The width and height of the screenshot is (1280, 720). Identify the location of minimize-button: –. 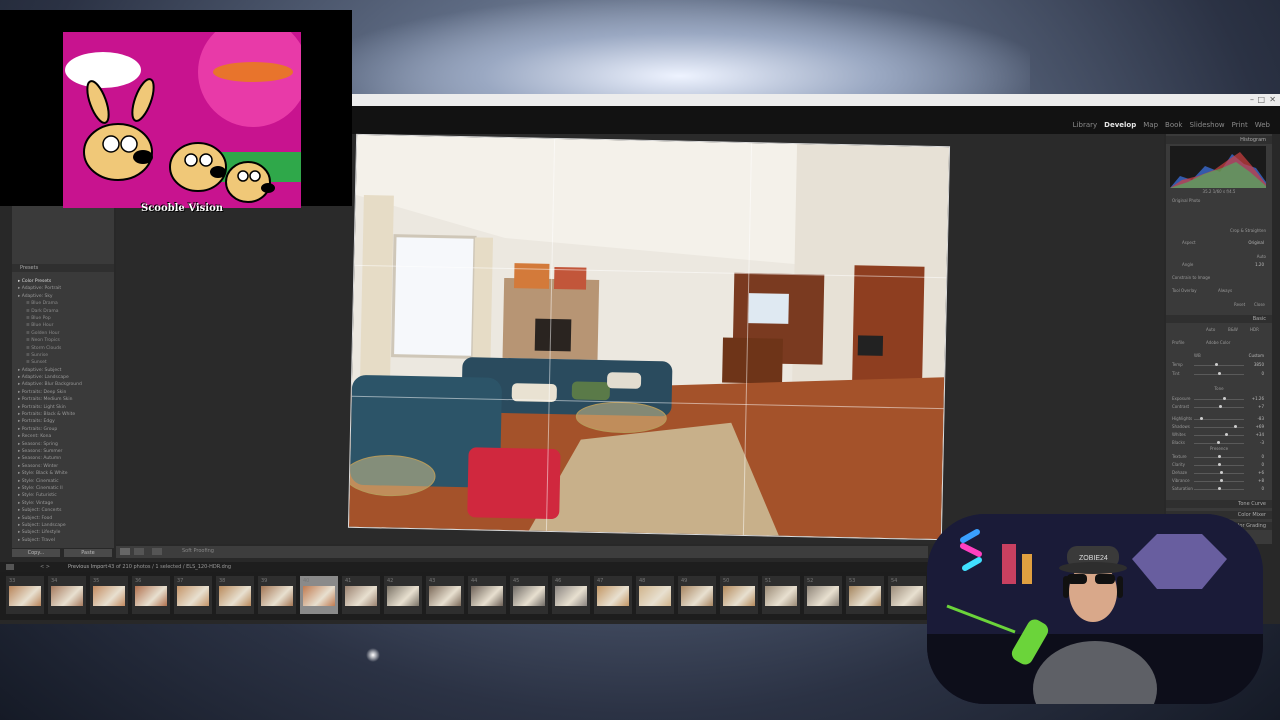
(1252, 99).